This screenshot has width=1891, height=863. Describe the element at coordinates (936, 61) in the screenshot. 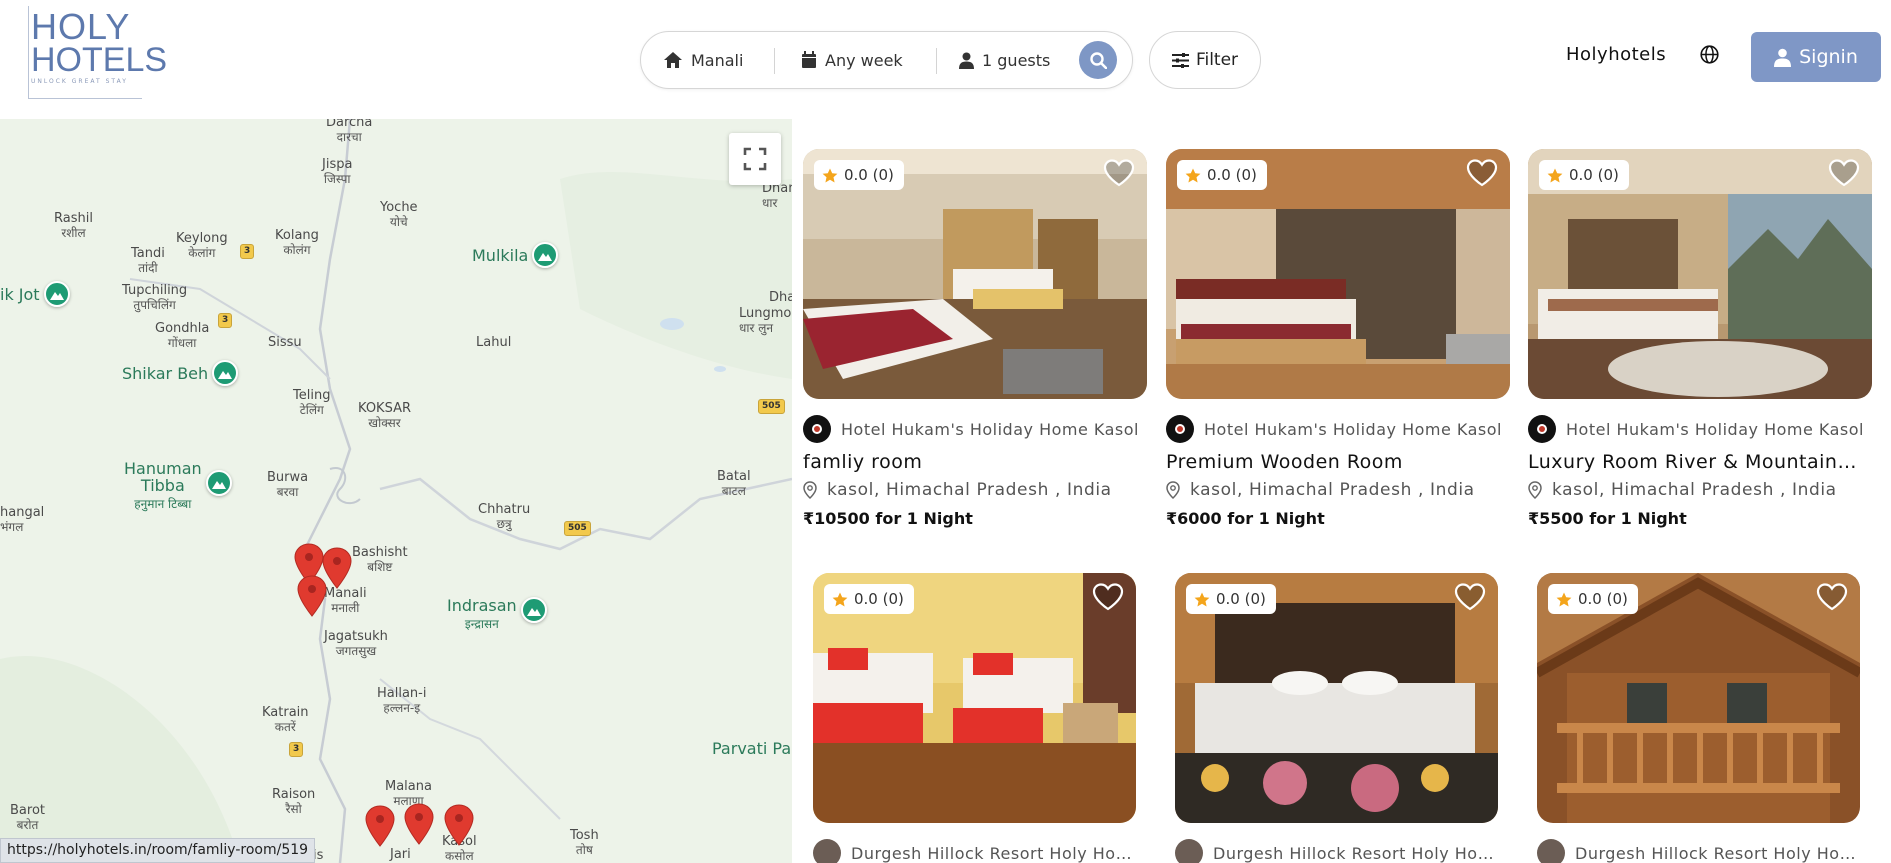

I see `search-divider` at that location.